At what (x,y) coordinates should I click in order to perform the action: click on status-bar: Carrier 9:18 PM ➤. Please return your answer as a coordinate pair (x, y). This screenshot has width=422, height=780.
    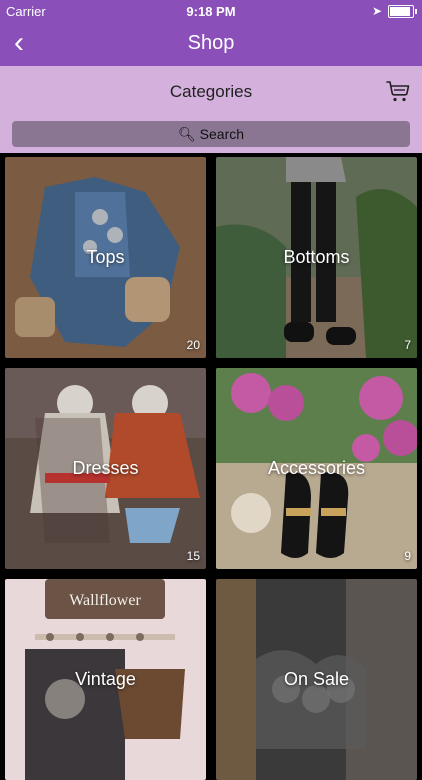
    Looking at the image, I should click on (211, 11).